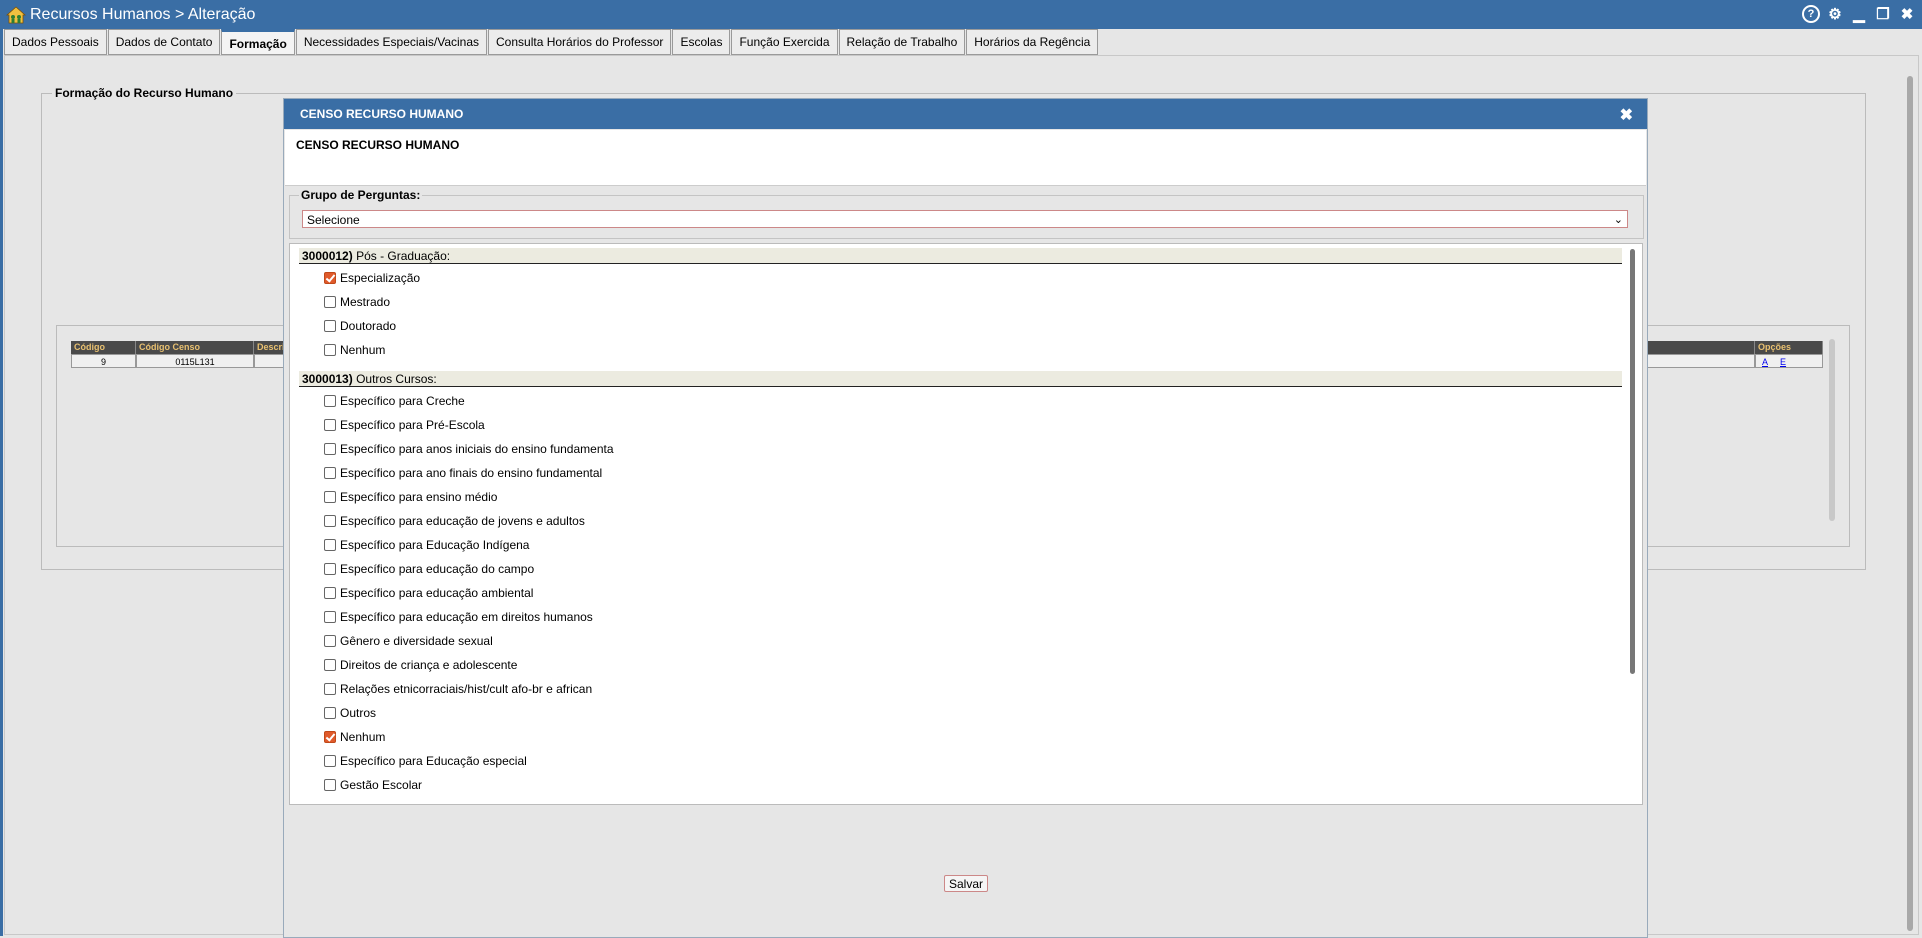 The height and width of the screenshot is (938, 1922). What do you see at coordinates (784, 42) in the screenshot?
I see `tab-funcao-exercida: Função Exercida` at bounding box center [784, 42].